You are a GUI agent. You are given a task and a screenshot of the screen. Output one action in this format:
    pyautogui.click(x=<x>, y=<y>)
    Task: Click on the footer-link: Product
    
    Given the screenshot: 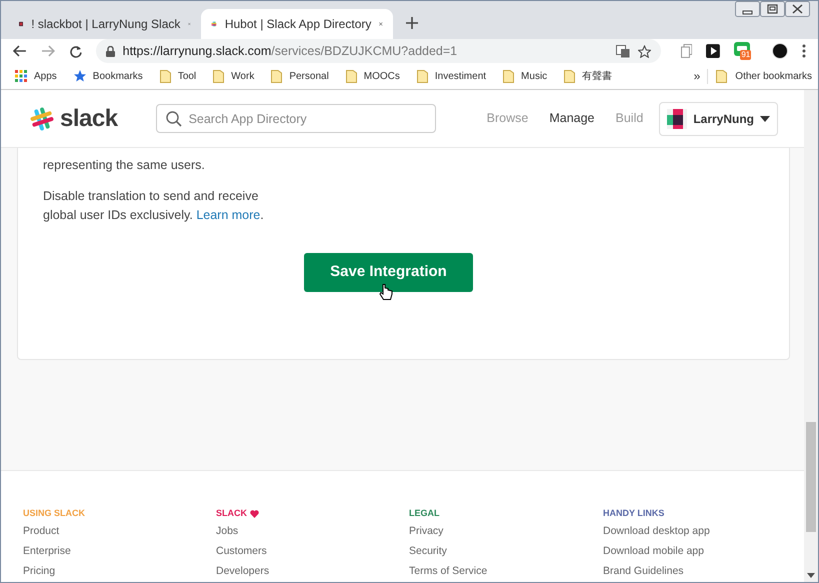 What is the action you would take?
    pyautogui.click(x=41, y=531)
    